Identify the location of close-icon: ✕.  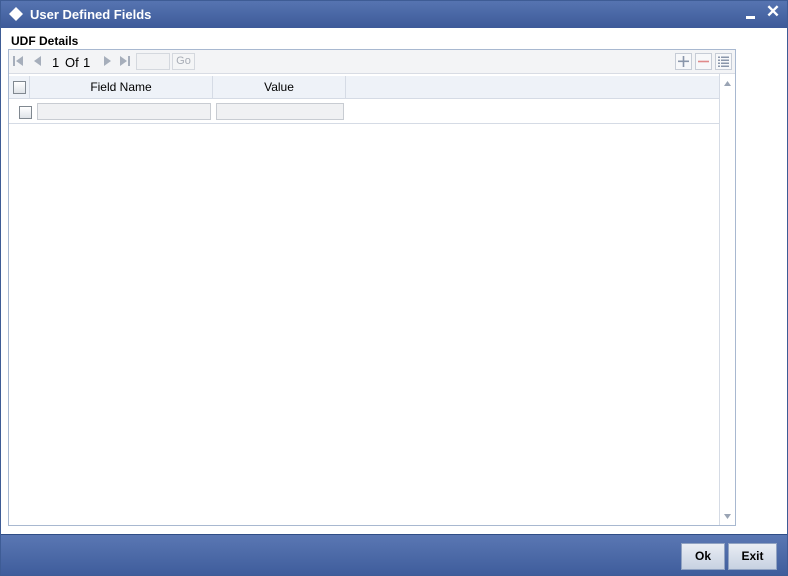
(773, 12).